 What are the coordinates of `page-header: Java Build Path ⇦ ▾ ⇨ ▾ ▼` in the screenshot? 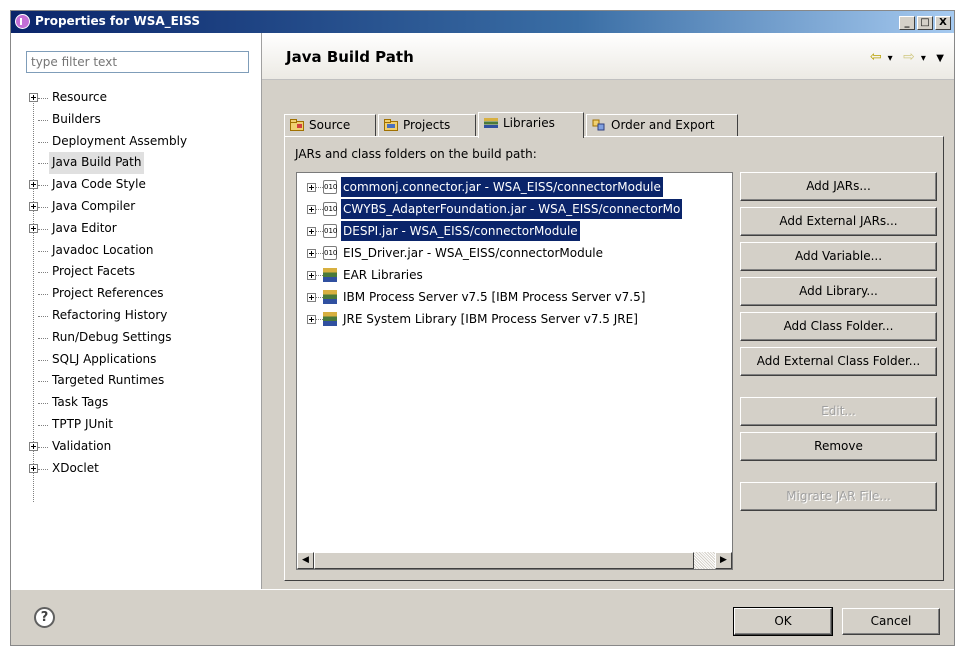 It's located at (608, 56).